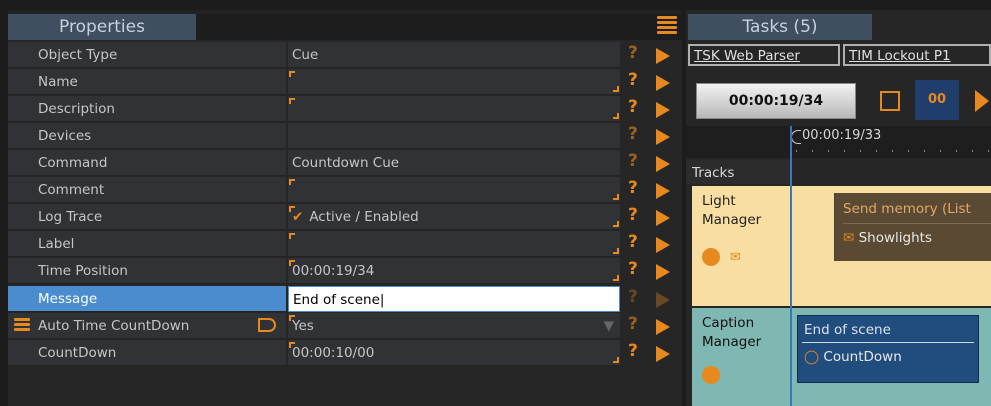 The image size is (991, 406). Describe the element at coordinates (847, 330) in the screenshot. I see `clip-title: End of scene` at that location.